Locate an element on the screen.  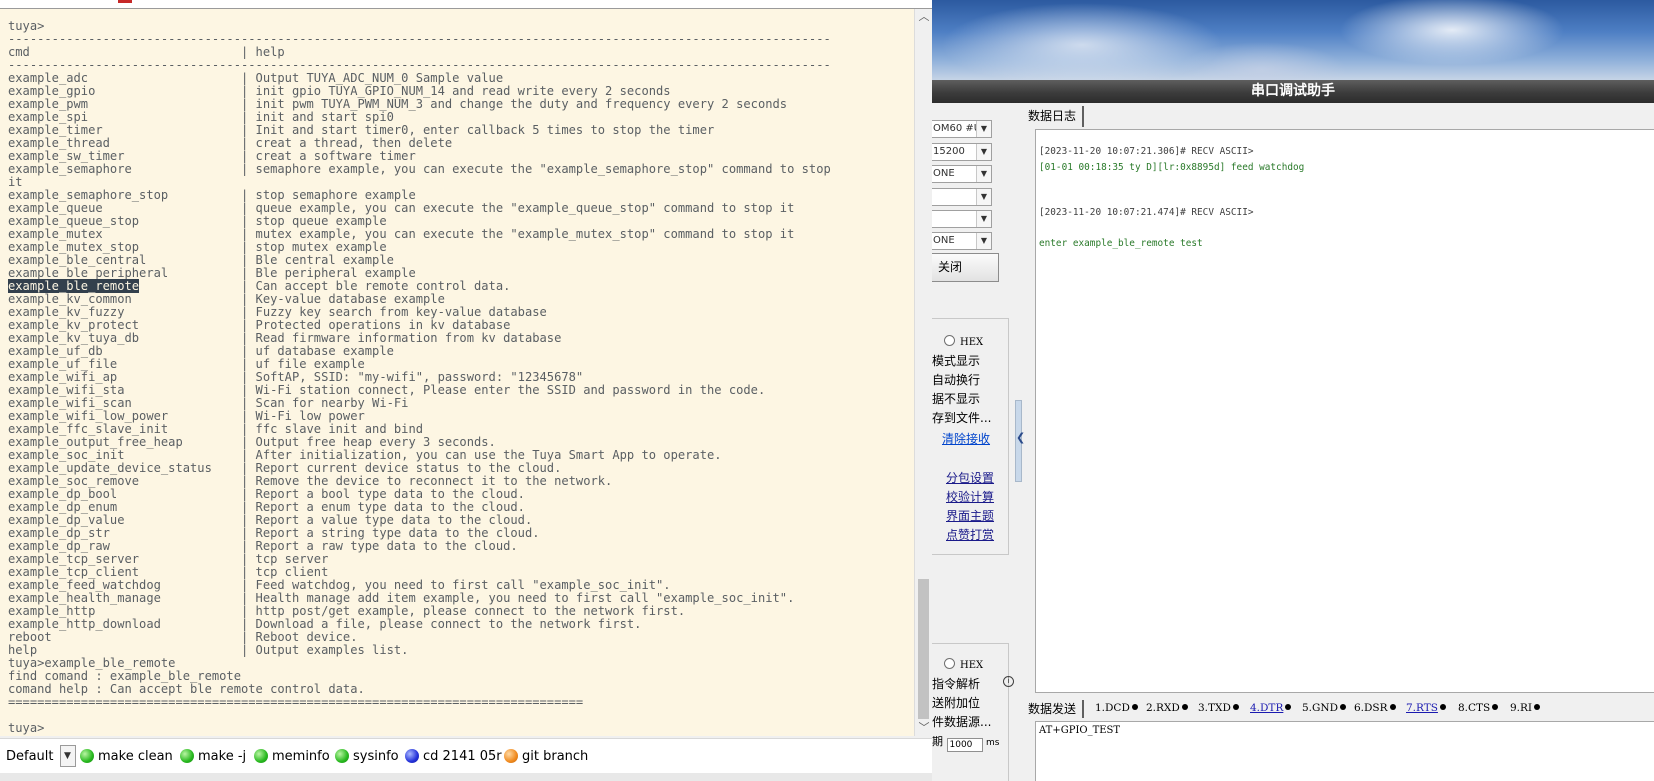
baud-select: 15200 ▼ is located at coordinates (962, 152).